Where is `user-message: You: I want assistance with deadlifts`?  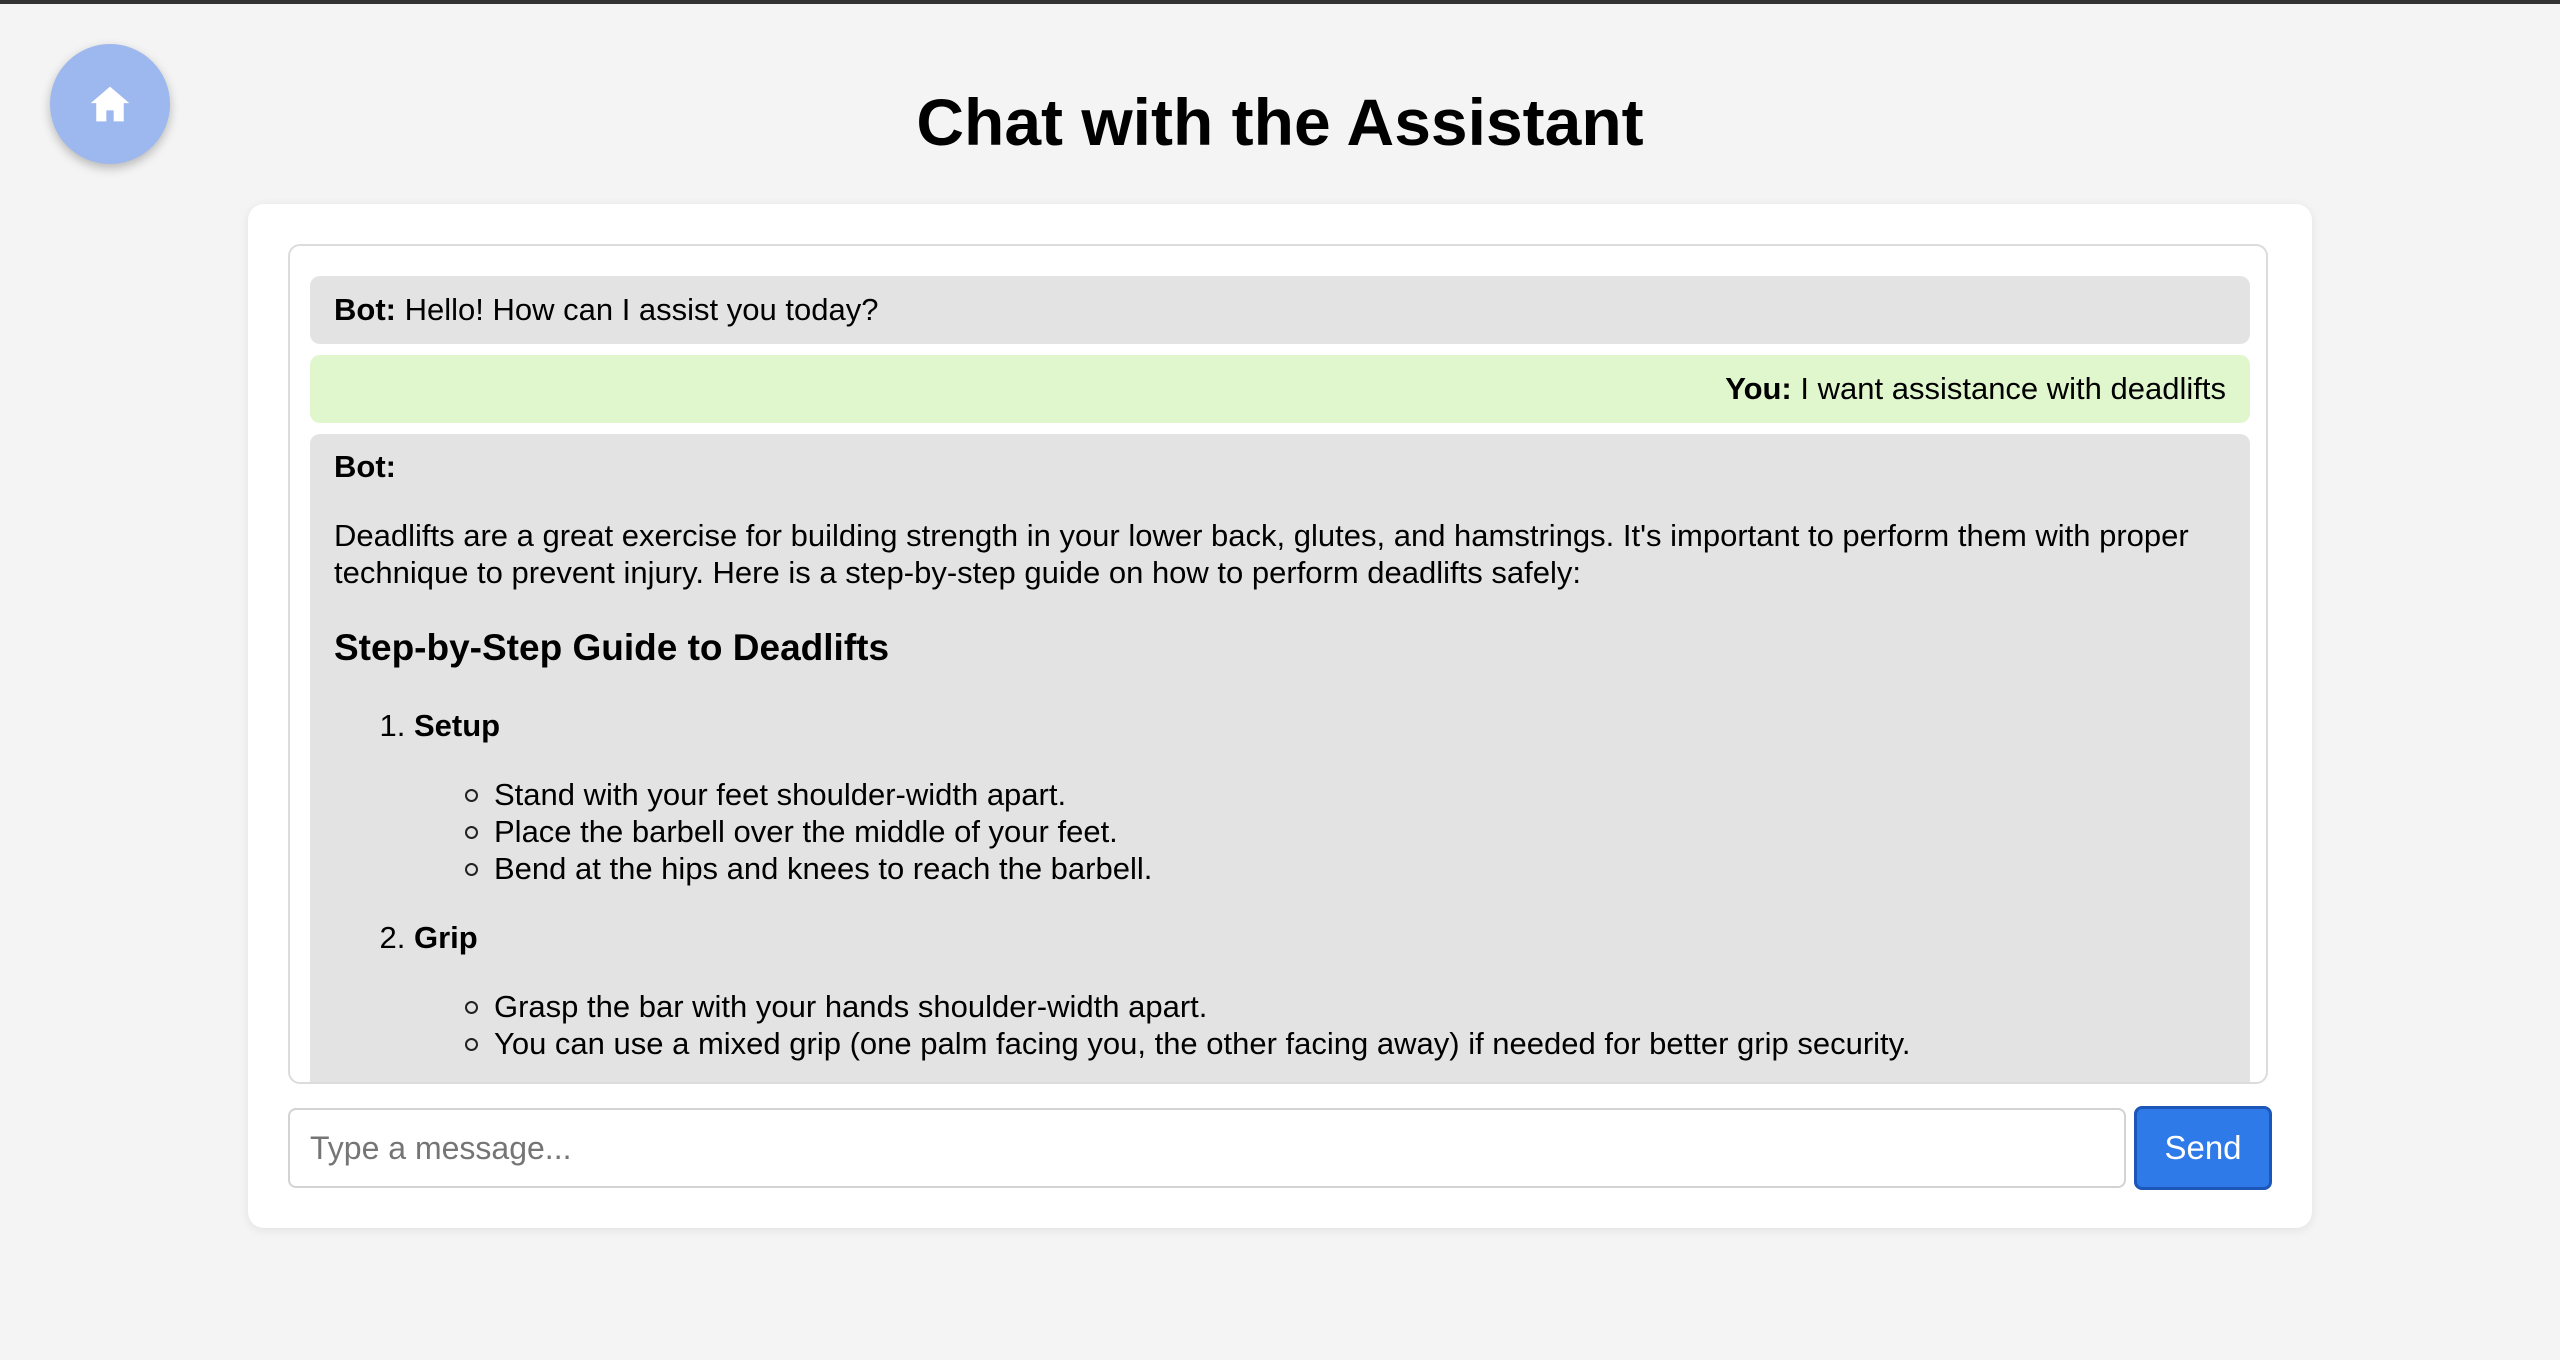 user-message: You: I want assistance with deadlifts is located at coordinates (1280, 389).